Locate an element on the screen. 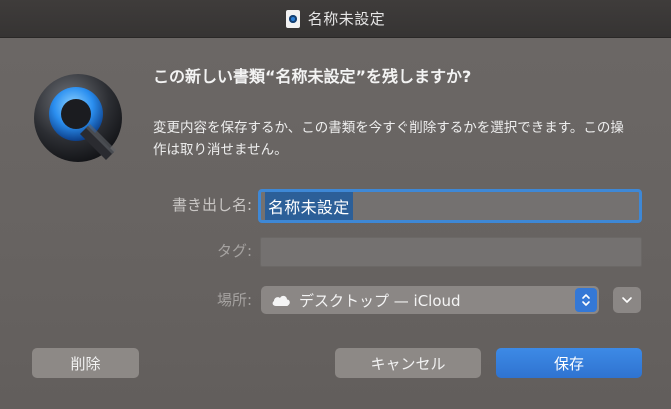  chevron-up-down-icon is located at coordinates (586, 300).